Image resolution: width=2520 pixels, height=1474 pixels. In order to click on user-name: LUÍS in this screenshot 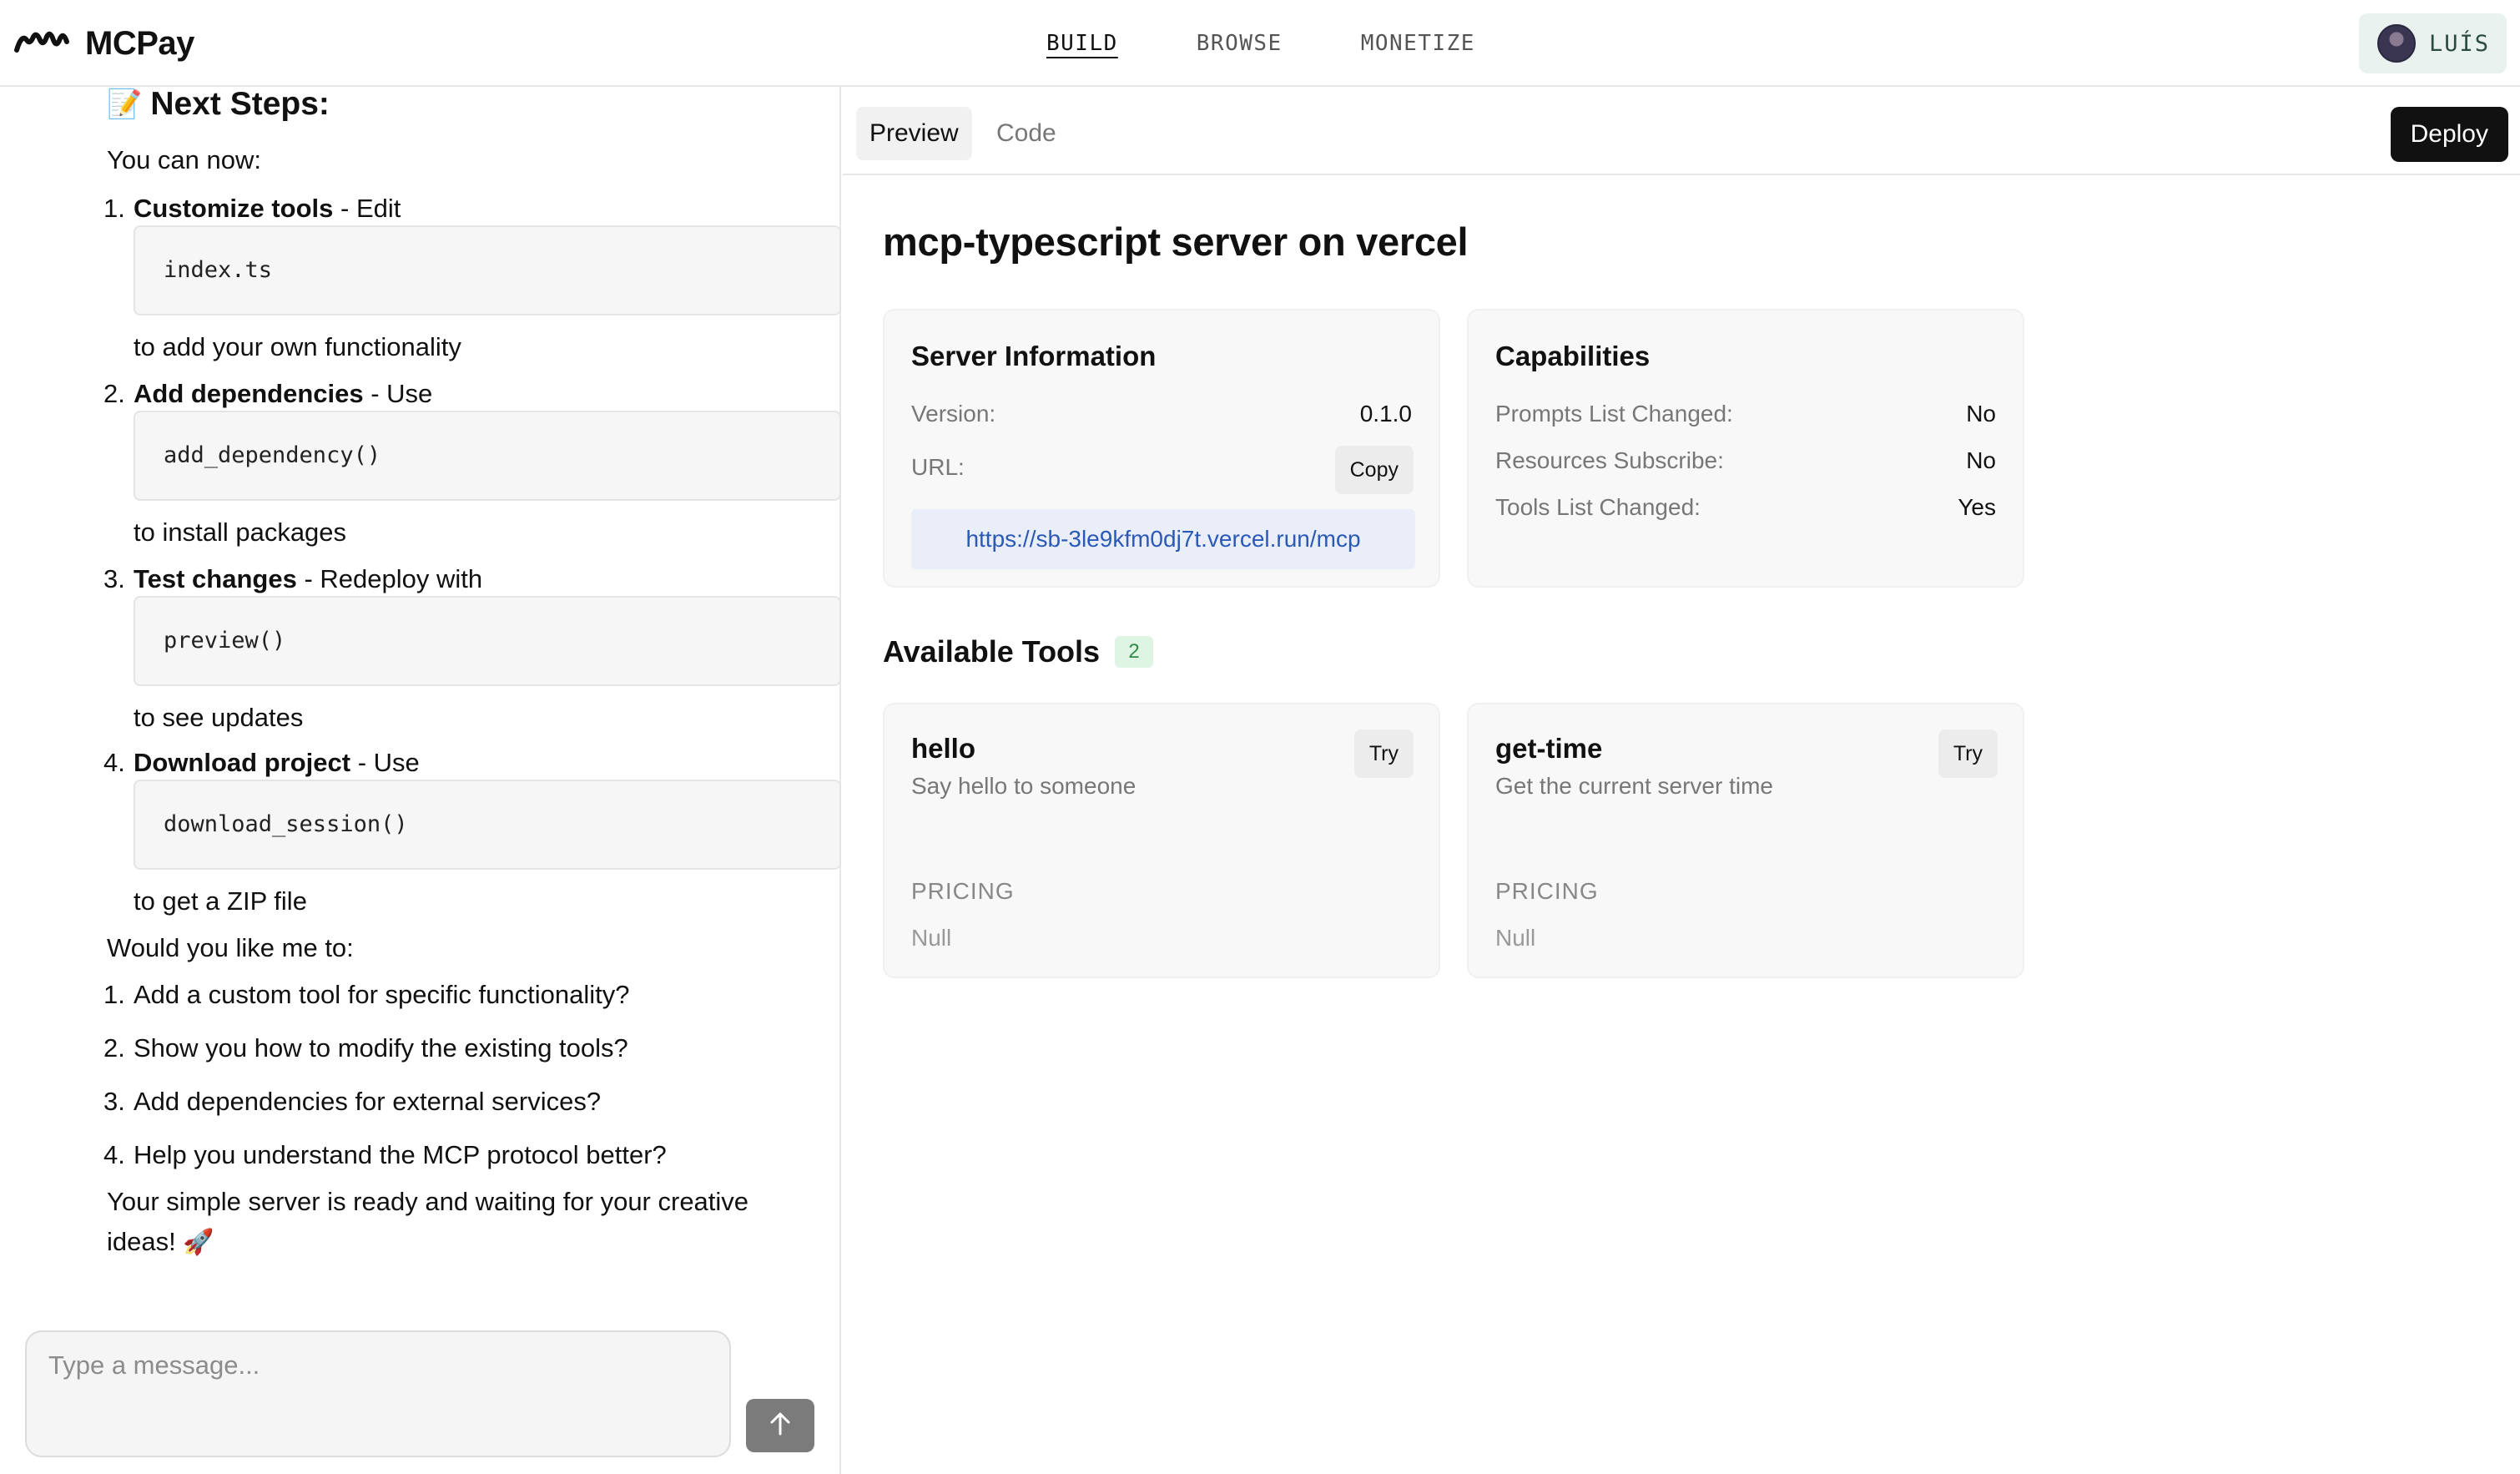, I will do `click(2459, 43)`.